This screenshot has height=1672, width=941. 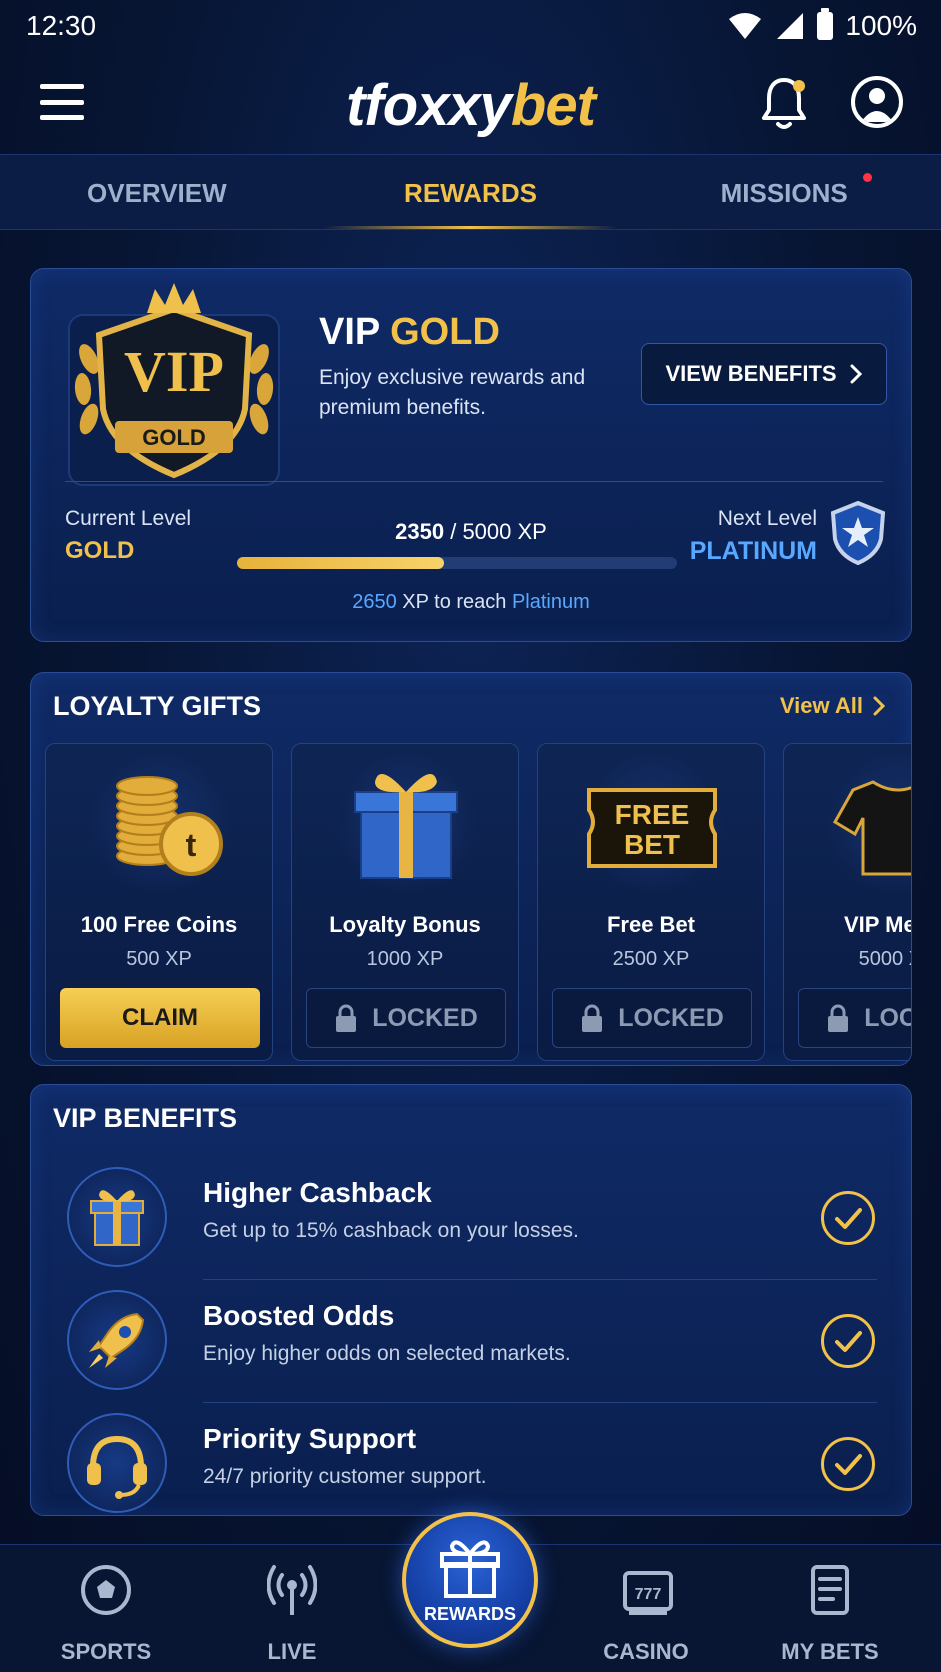 I want to click on nav-rewards-button: REWARDS, so click(x=470, y=1580).